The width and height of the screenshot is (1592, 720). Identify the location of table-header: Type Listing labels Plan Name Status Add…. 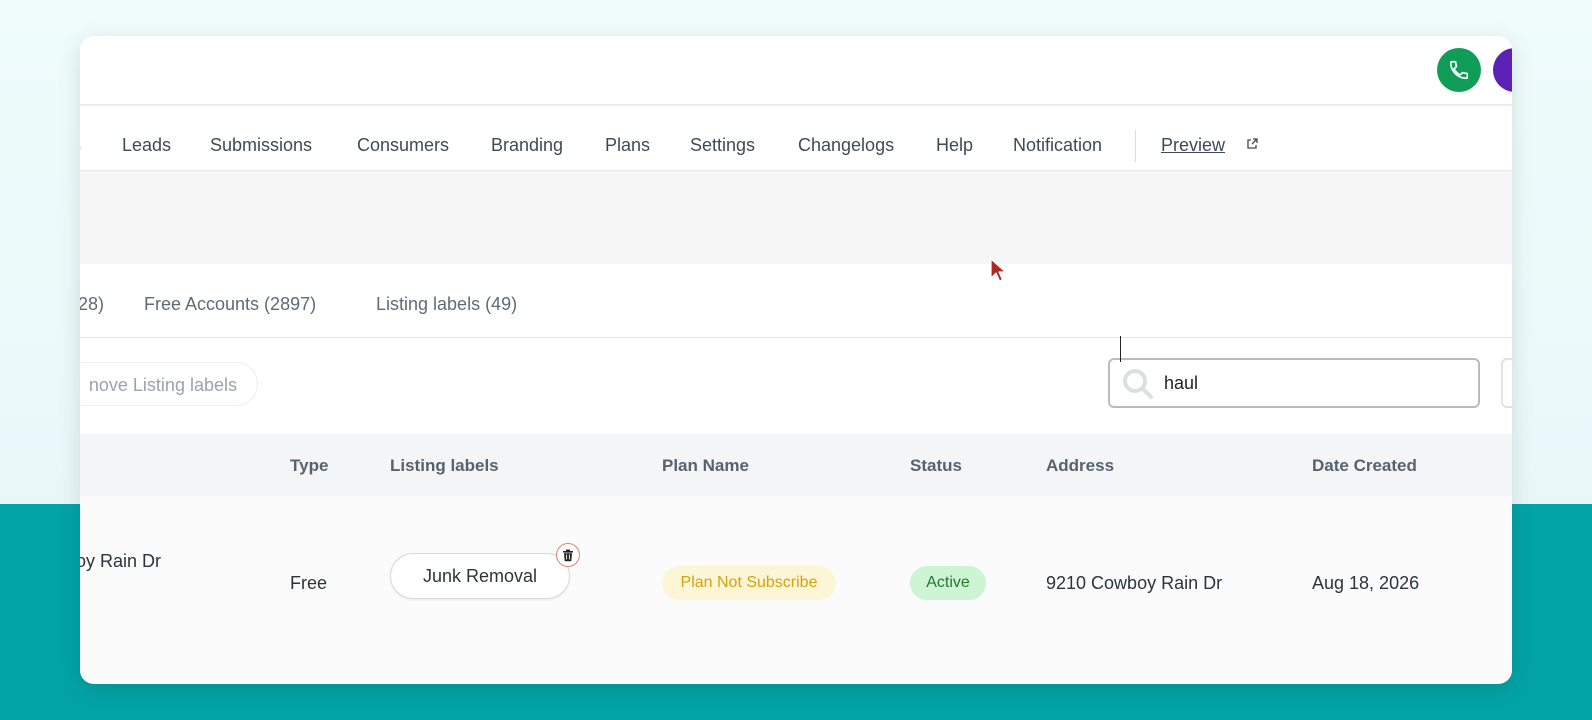
(796, 465).